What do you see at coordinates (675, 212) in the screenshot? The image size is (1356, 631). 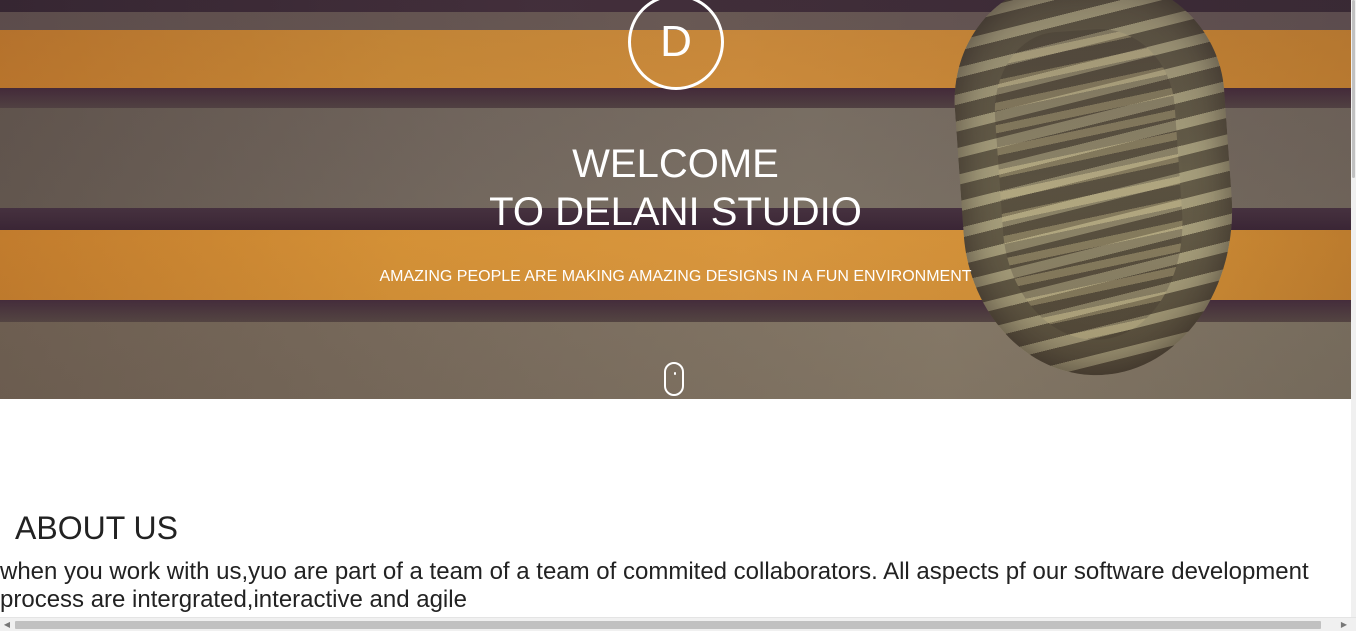 I see `hero-title-line-2: TO DELANI STUDIO` at bounding box center [675, 212].